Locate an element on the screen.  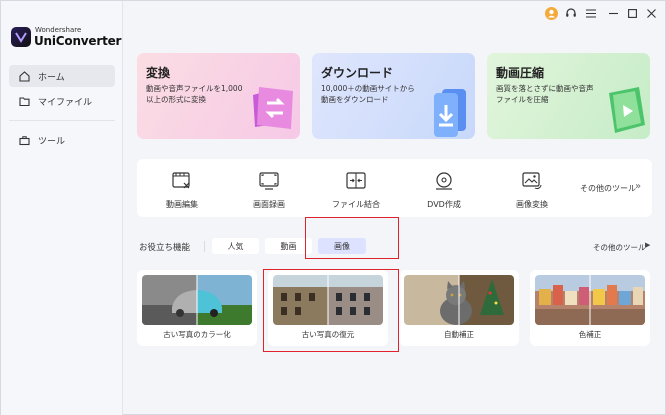
brand-small: Wondershare is located at coordinates (58, 30).